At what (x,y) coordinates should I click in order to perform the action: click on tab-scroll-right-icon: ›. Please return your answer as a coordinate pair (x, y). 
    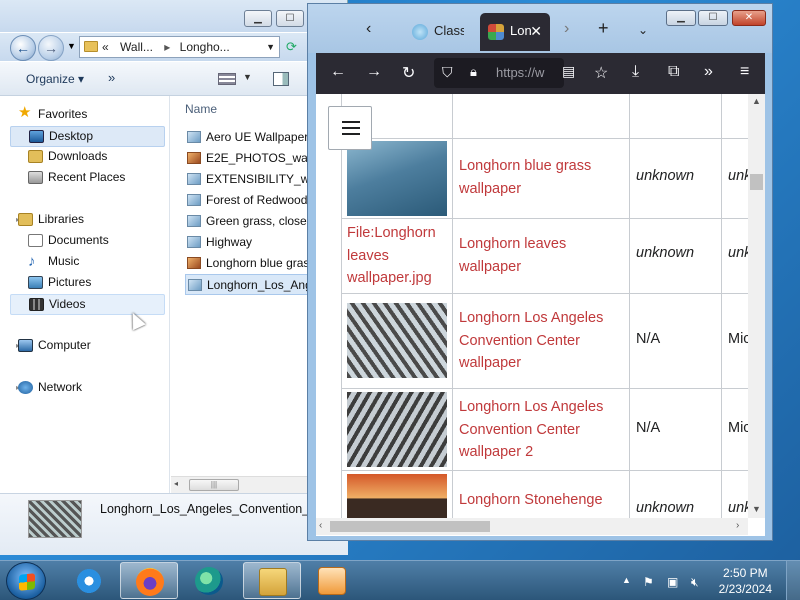
    Looking at the image, I should click on (566, 29).